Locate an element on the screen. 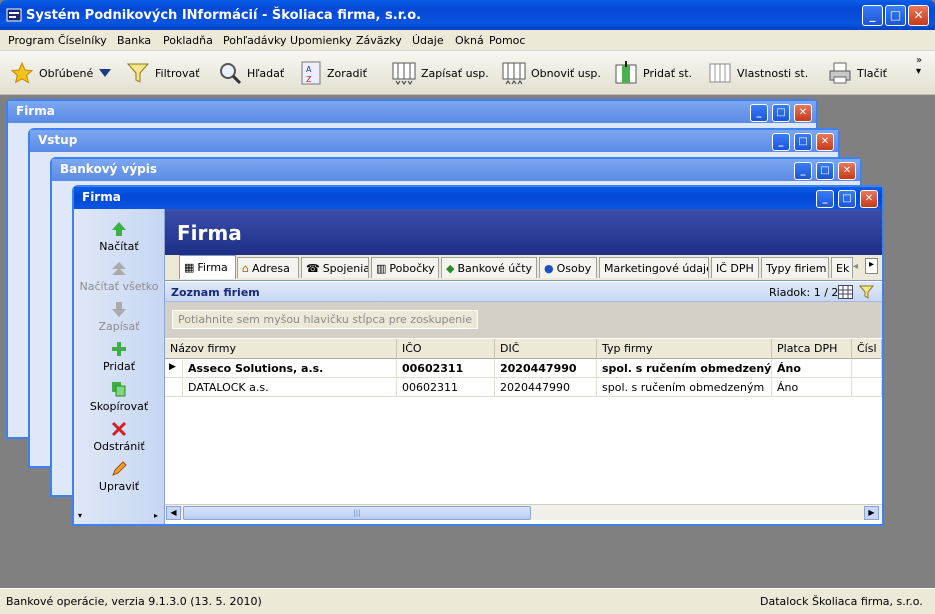 The height and width of the screenshot is (614, 935). scroll-left-icon: ◀ is located at coordinates (173, 513).